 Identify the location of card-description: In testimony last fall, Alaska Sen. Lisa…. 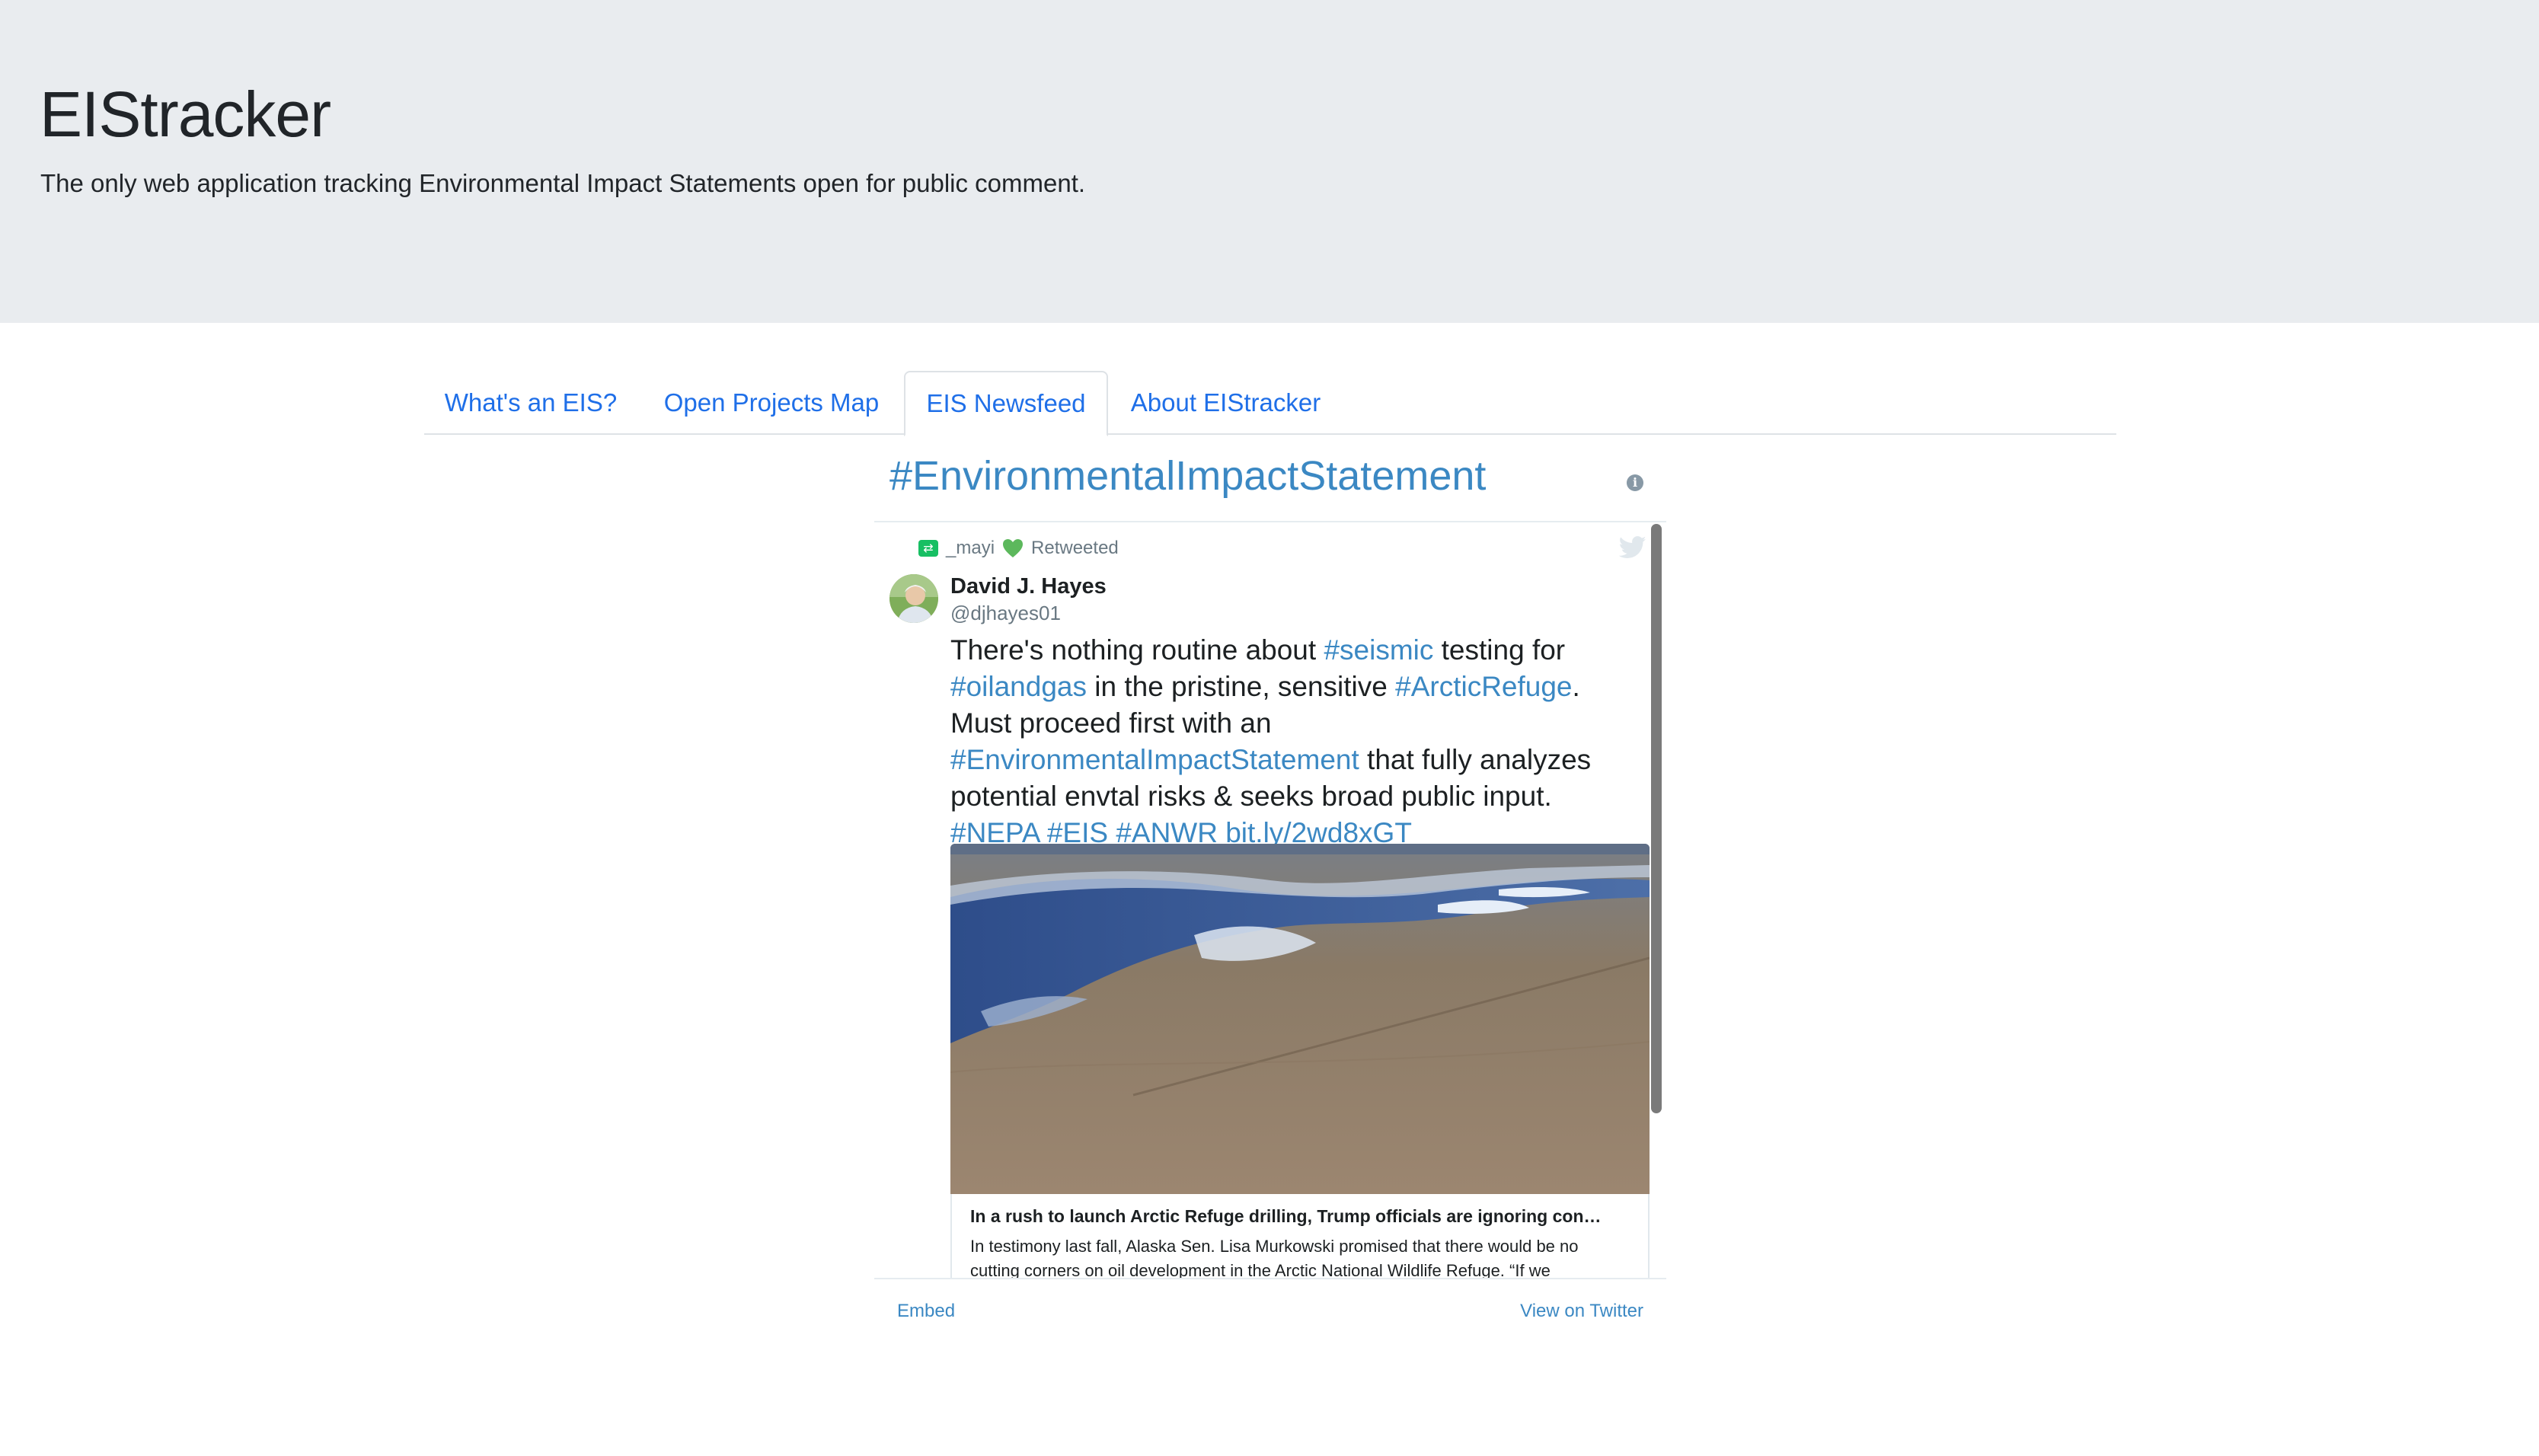
(1274, 1257).